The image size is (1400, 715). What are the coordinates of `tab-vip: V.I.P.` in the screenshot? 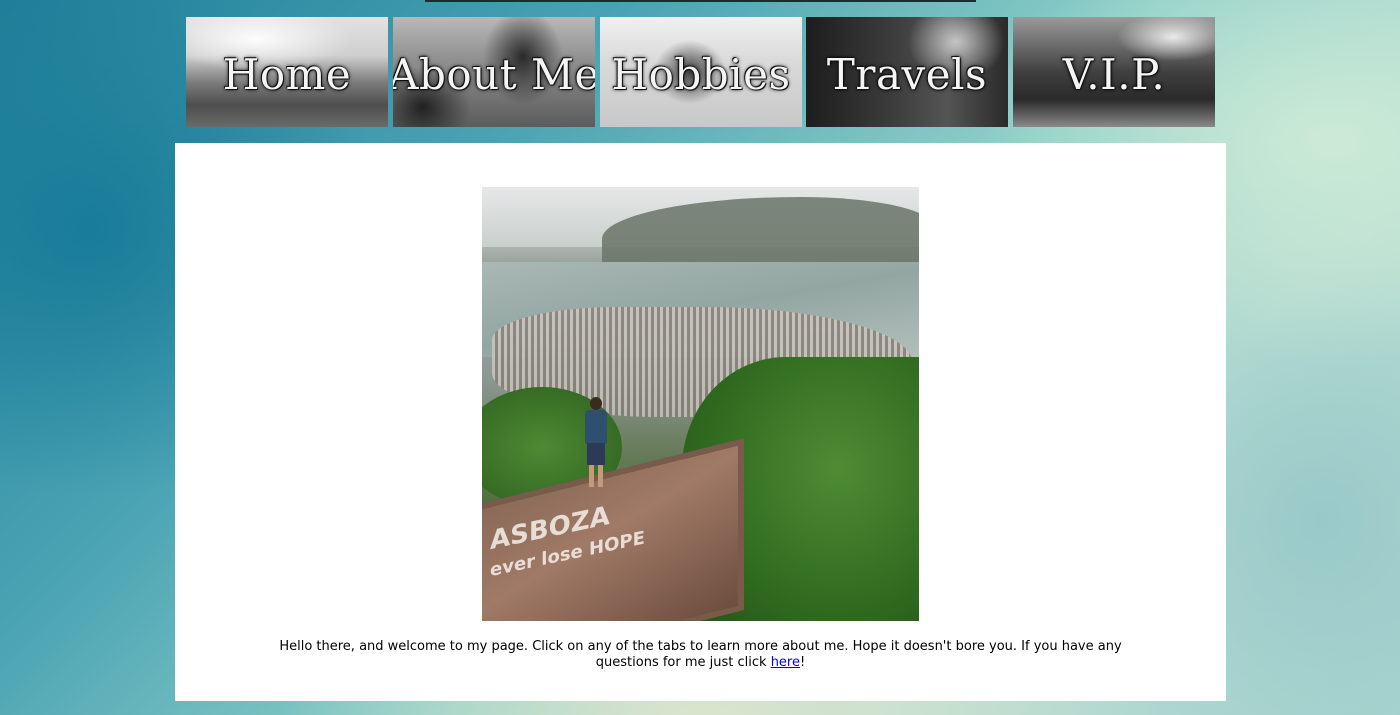 It's located at (1114, 72).